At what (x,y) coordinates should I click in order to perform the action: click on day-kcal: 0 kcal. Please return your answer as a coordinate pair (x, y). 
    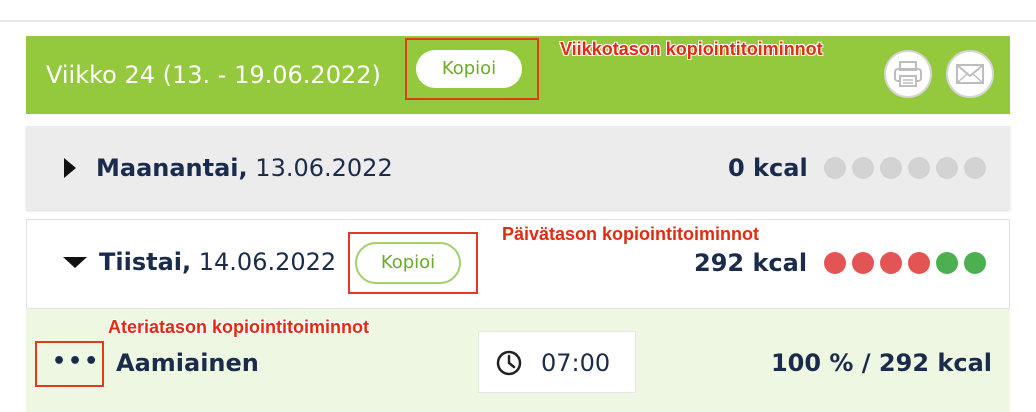
    Looking at the image, I should click on (768, 168).